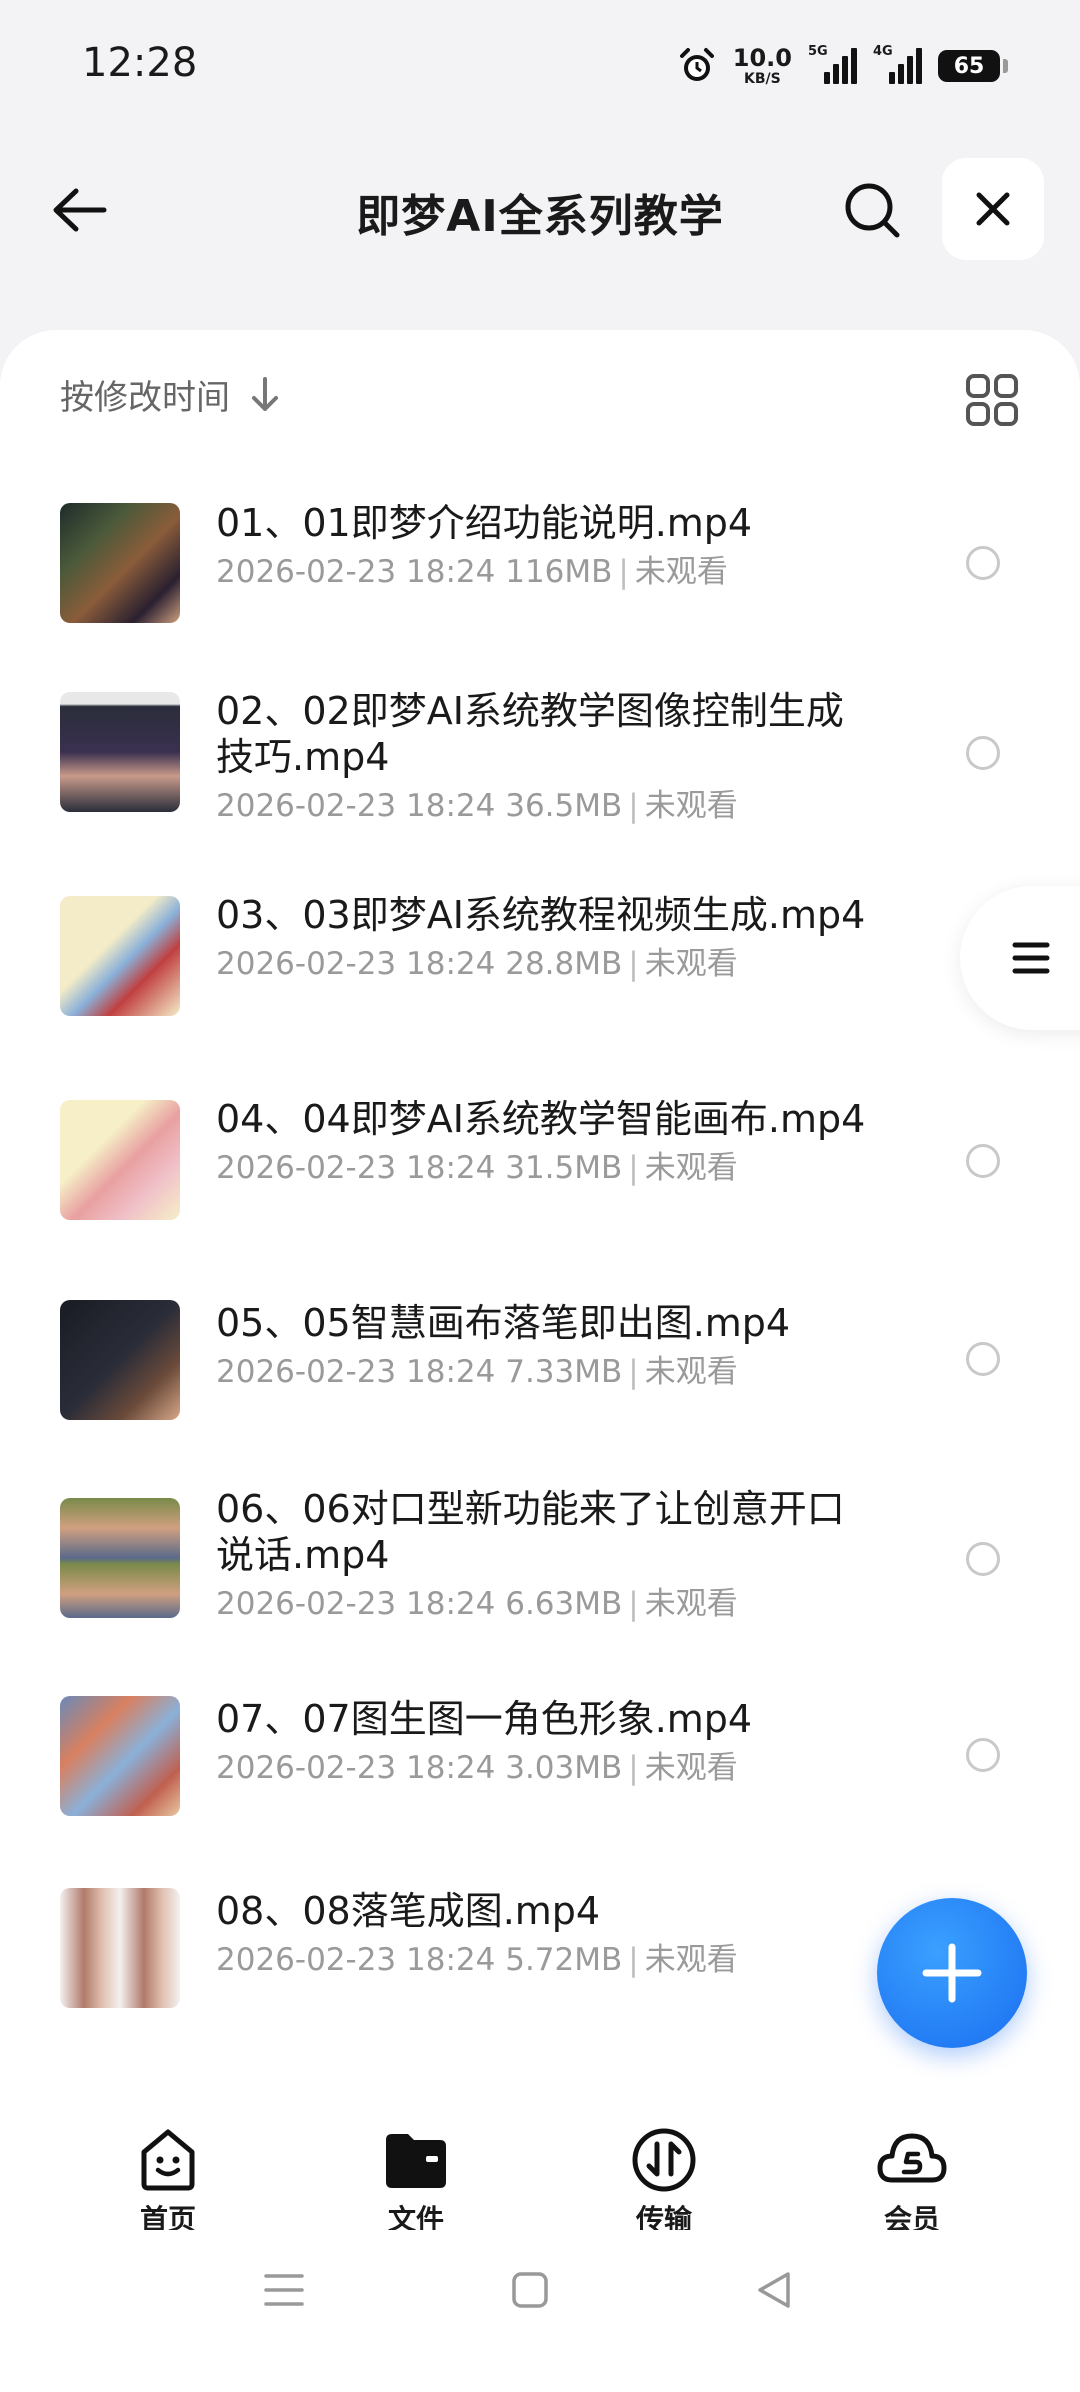 The image size is (1080, 2392). What do you see at coordinates (530, 1532) in the screenshot?
I see `file-name: 06、06对口型新功能来了让创意开口说话.mp4` at bounding box center [530, 1532].